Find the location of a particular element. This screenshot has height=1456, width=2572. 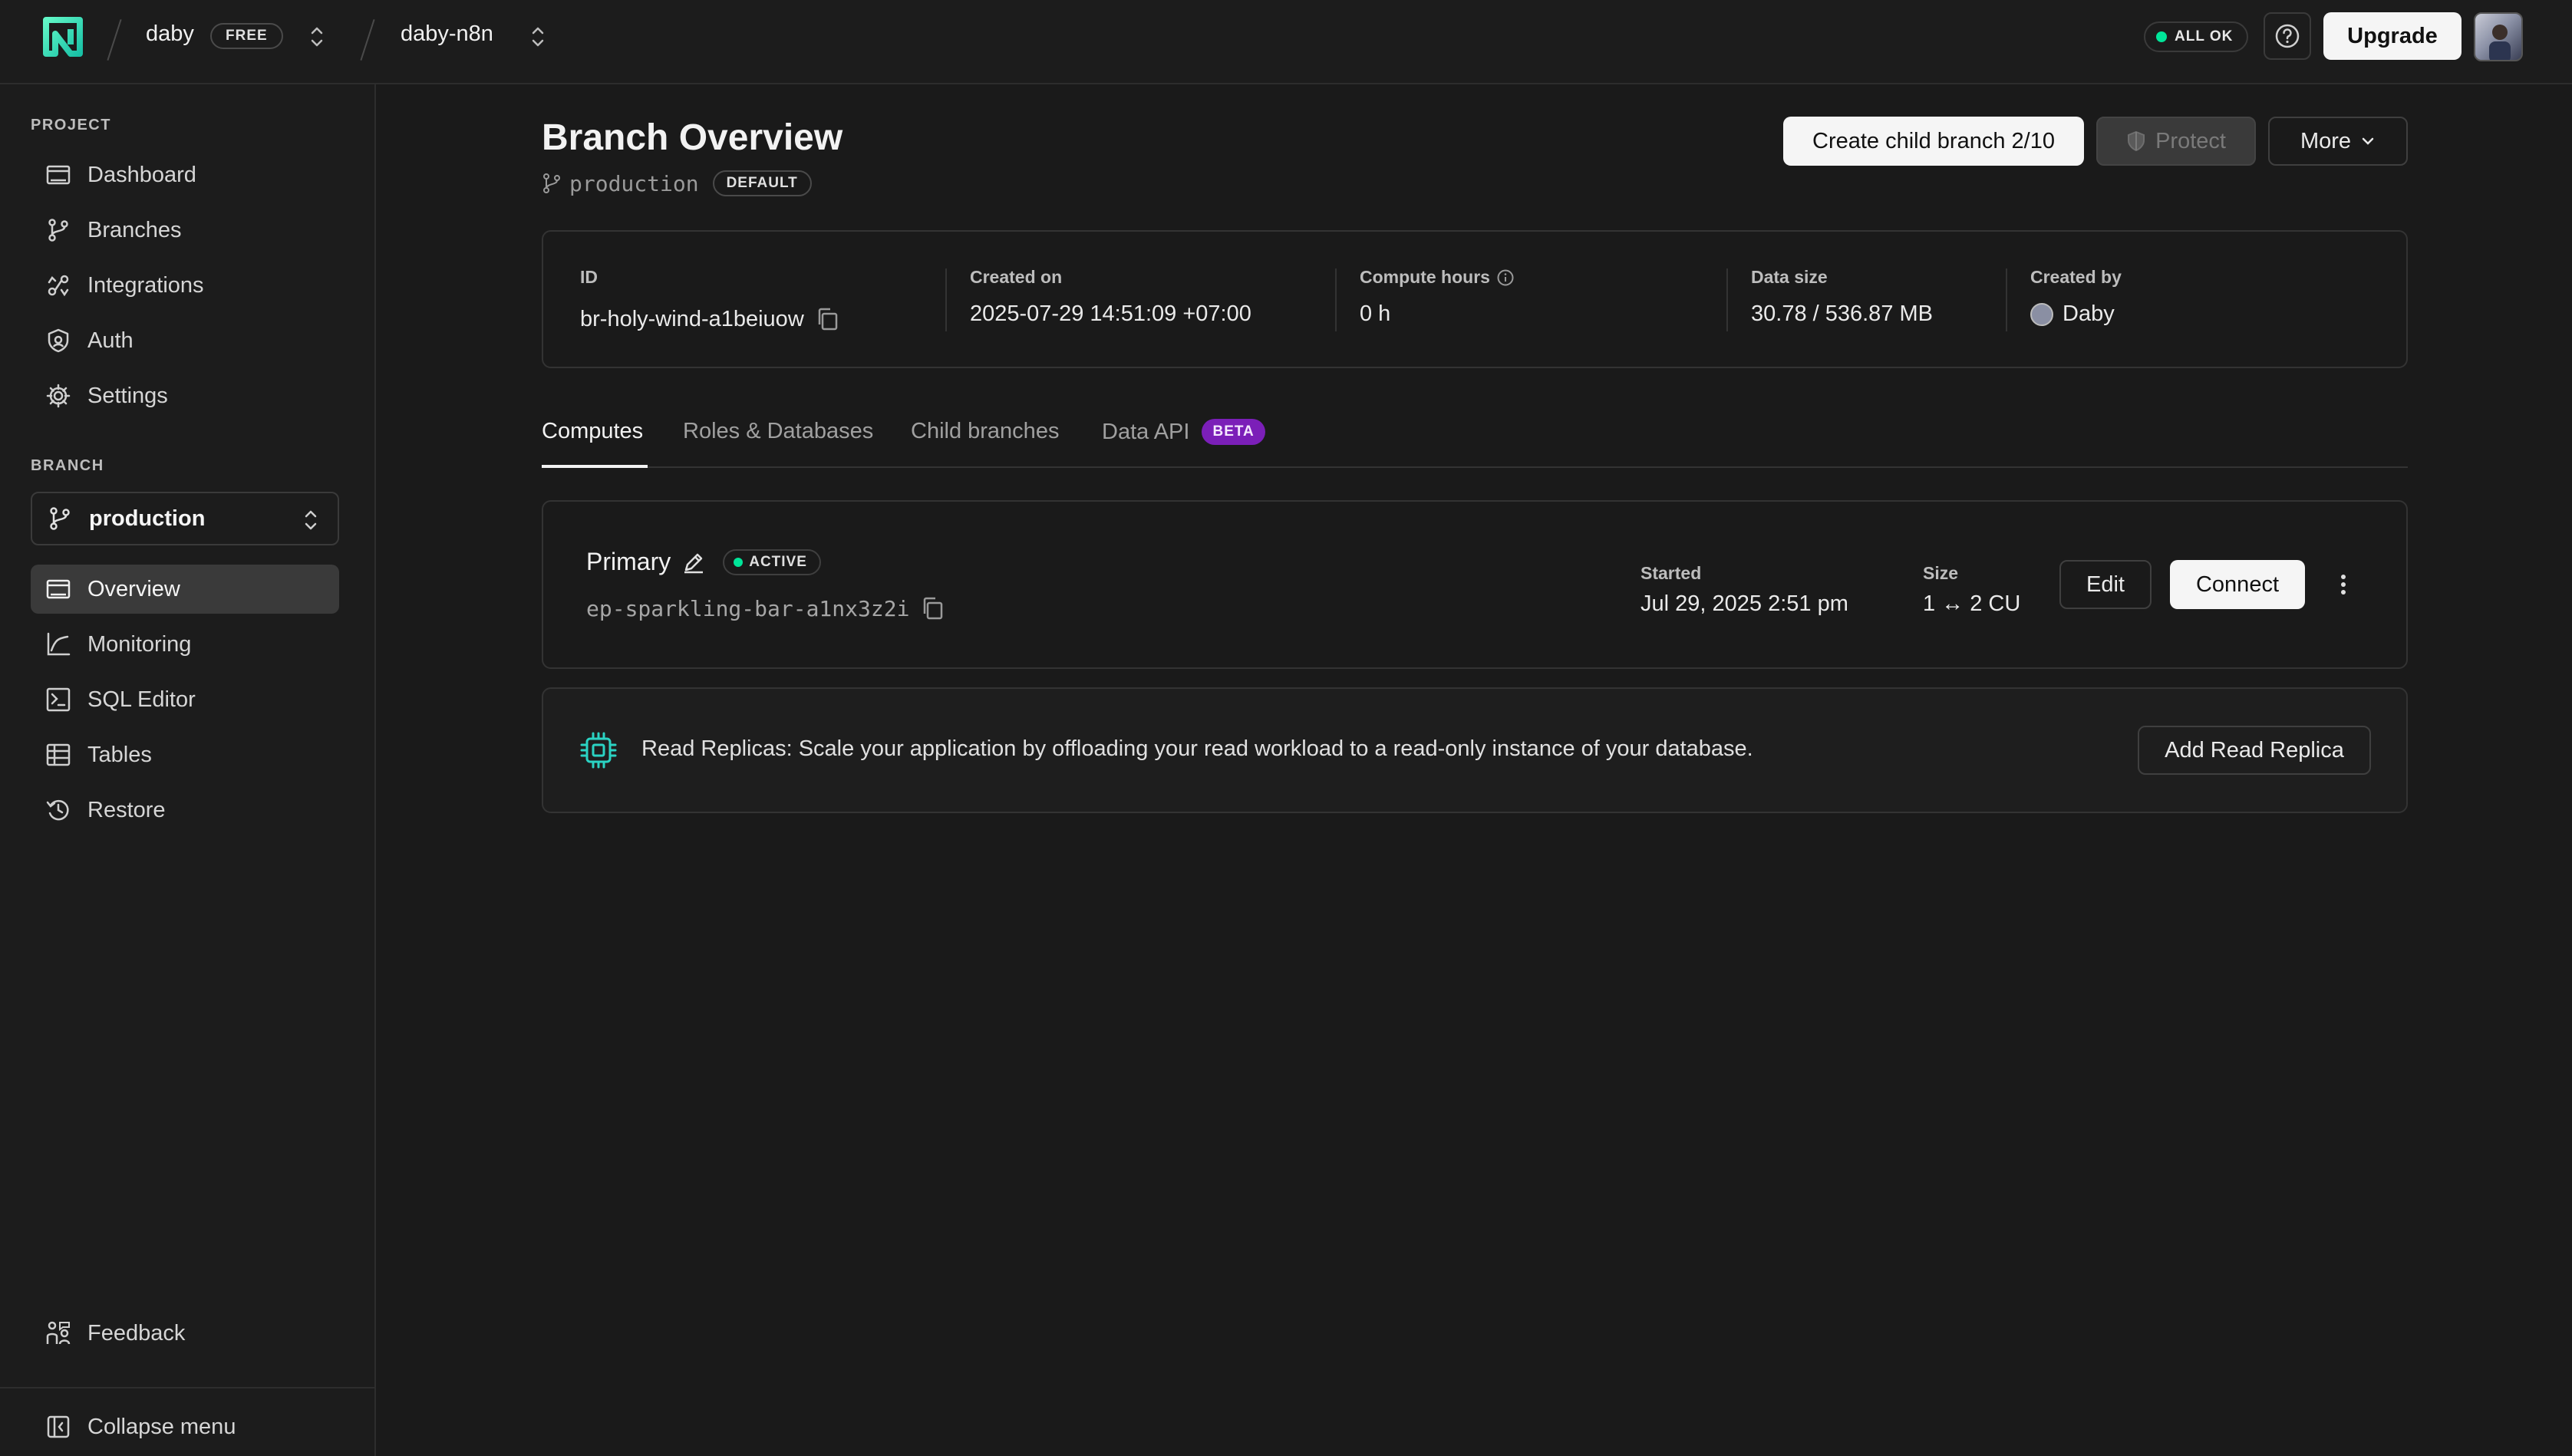

protect-label: Protect is located at coordinates (2190, 140).